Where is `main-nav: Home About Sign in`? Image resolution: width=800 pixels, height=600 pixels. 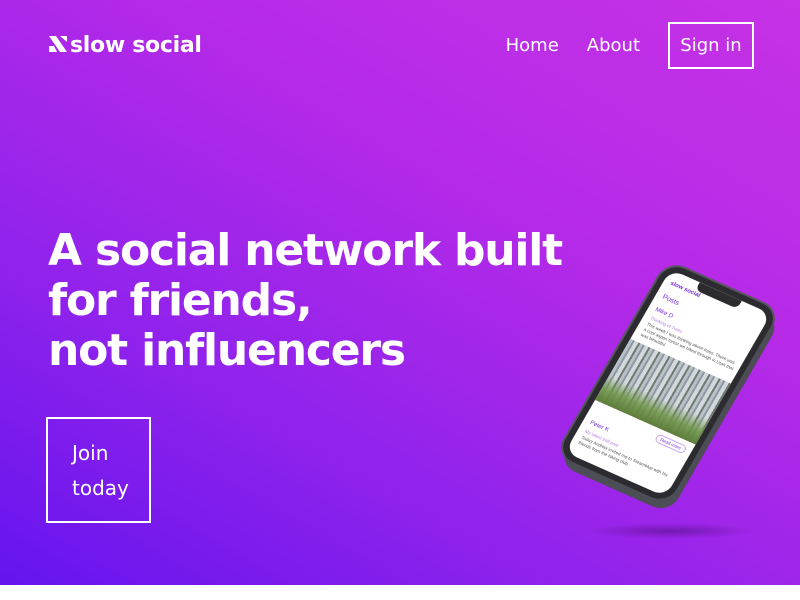
main-nav: Home About Sign in is located at coordinates (630, 45).